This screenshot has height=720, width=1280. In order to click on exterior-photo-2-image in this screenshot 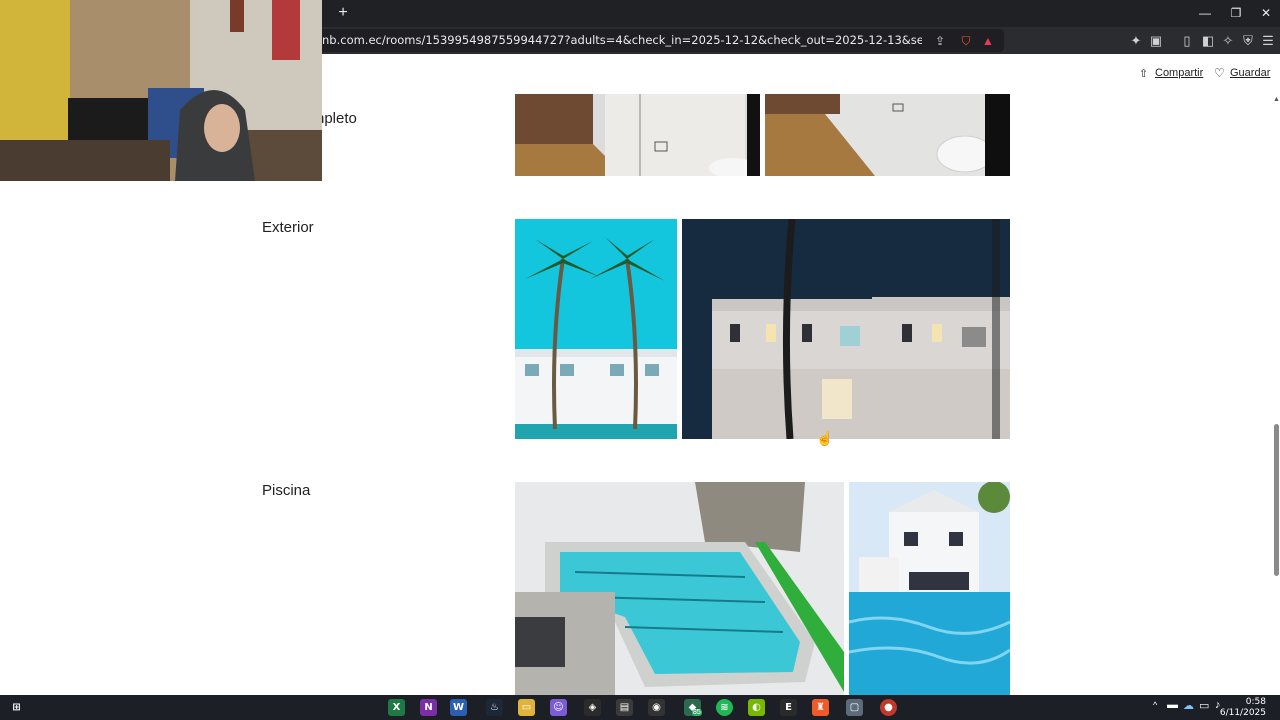, I will do `click(846, 329)`.